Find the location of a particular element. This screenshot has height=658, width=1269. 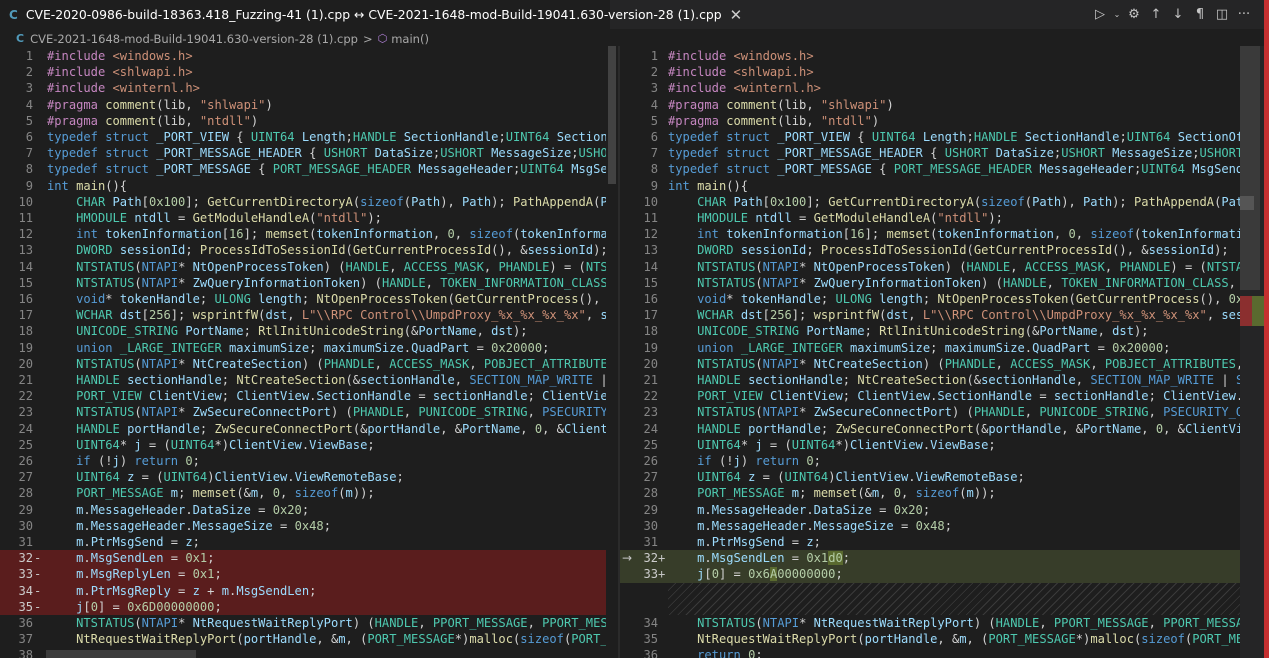

code-text: return 0; is located at coordinates (954, 652).